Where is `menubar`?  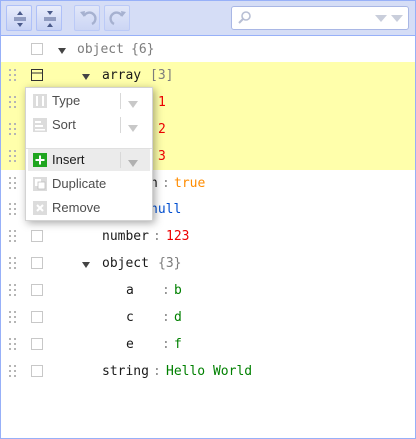
menubar is located at coordinates (208, 18).